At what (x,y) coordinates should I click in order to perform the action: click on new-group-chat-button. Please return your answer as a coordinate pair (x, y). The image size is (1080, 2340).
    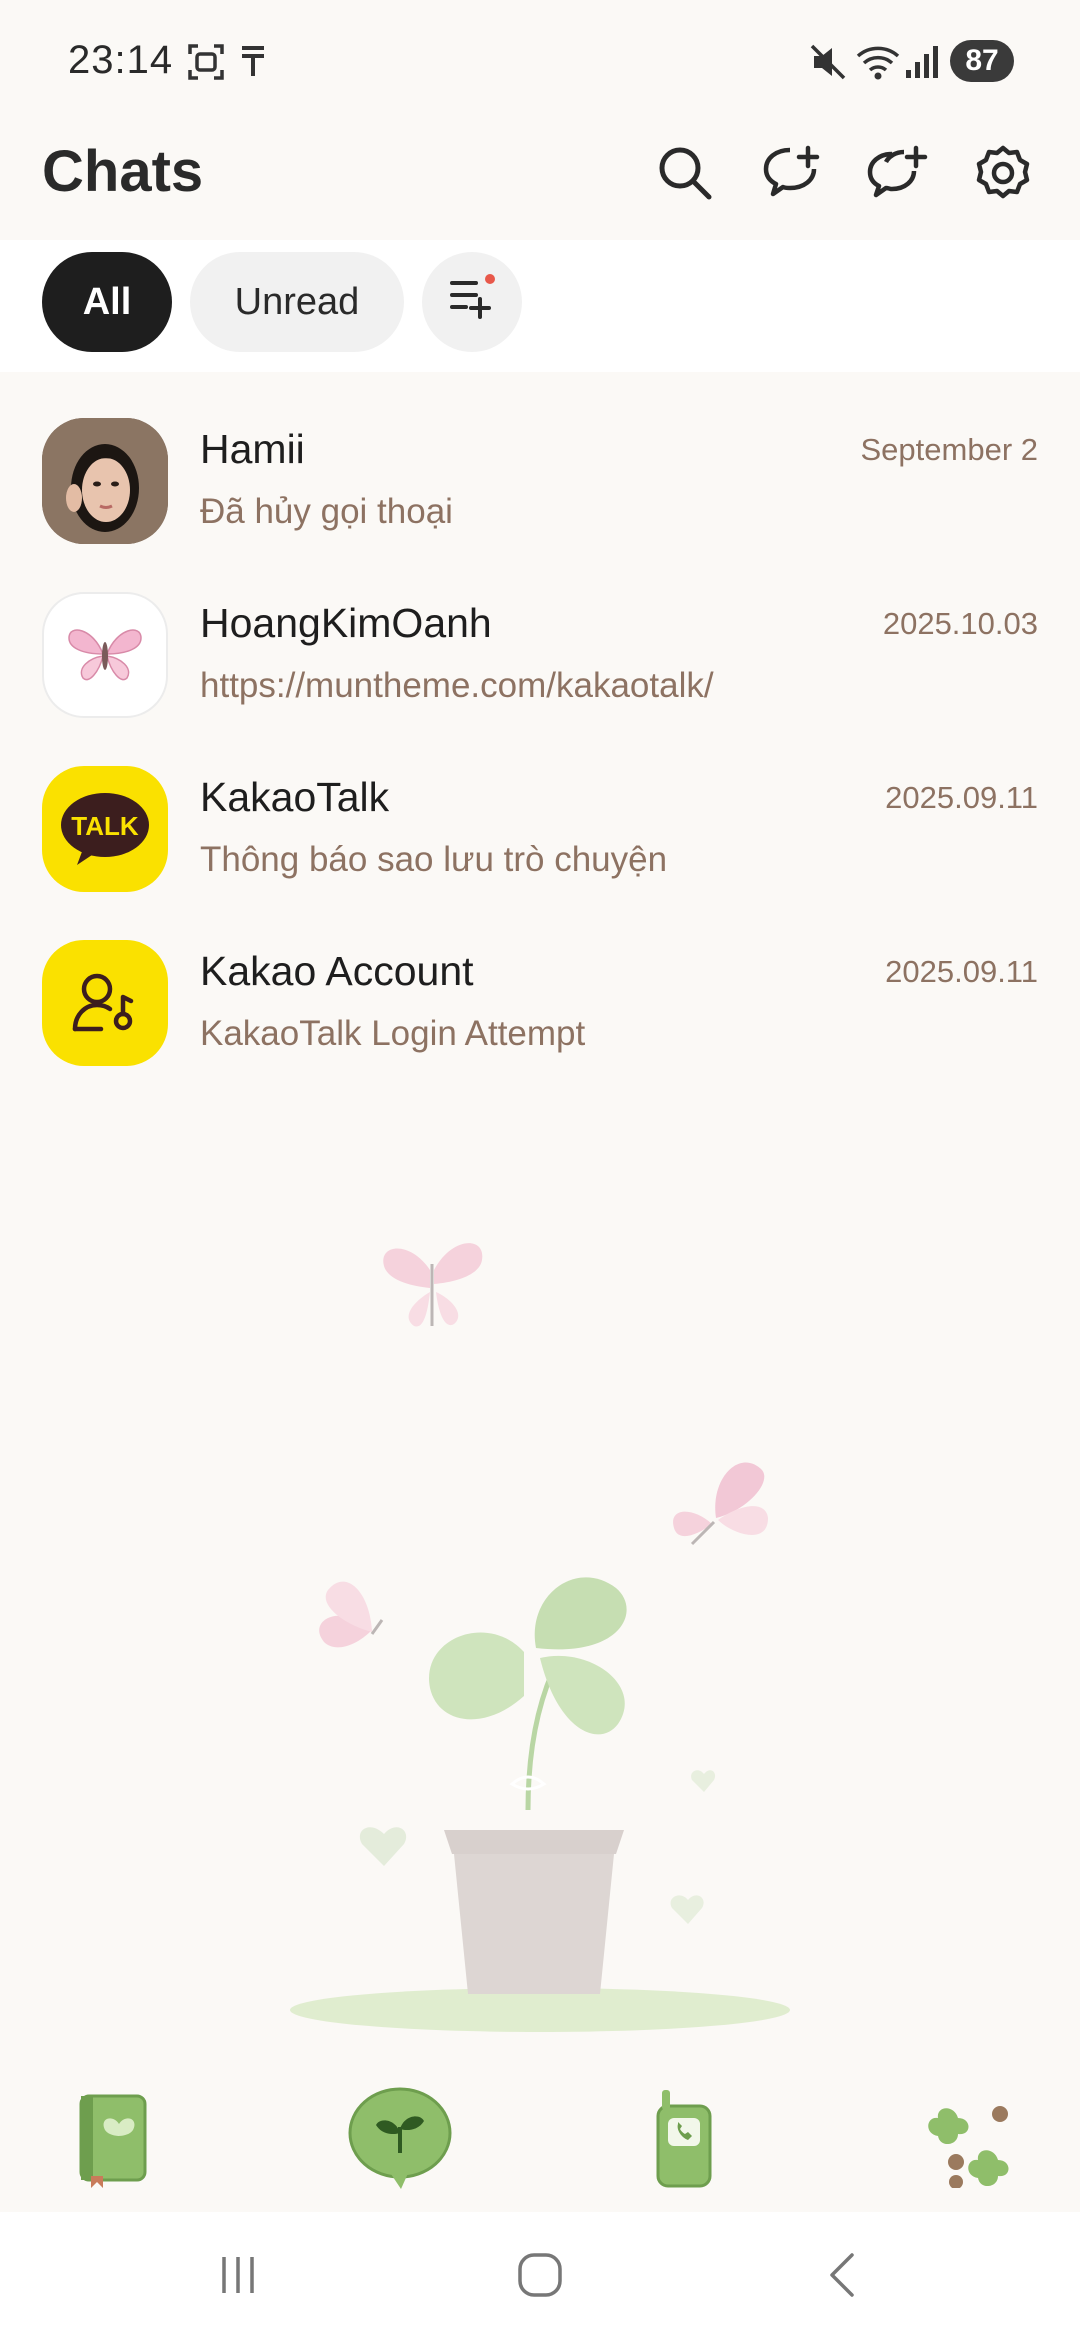
    Looking at the image, I should click on (897, 175).